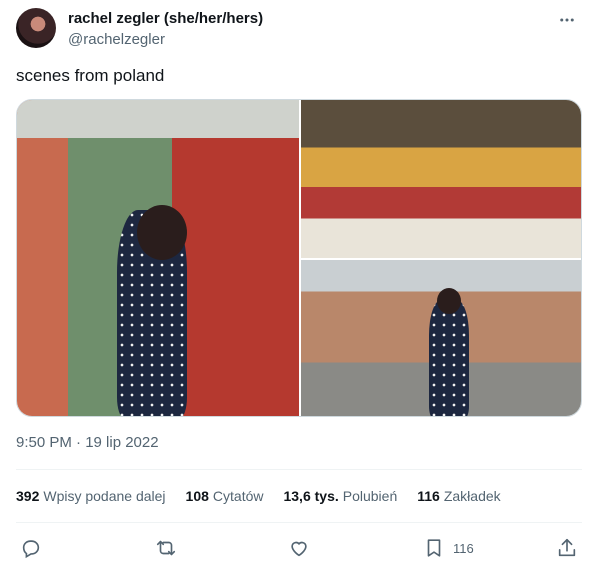 The height and width of the screenshot is (571, 593). What do you see at coordinates (87, 442) in the screenshot?
I see `timestamp: 9:50 PM · 19 lip 2022` at bounding box center [87, 442].